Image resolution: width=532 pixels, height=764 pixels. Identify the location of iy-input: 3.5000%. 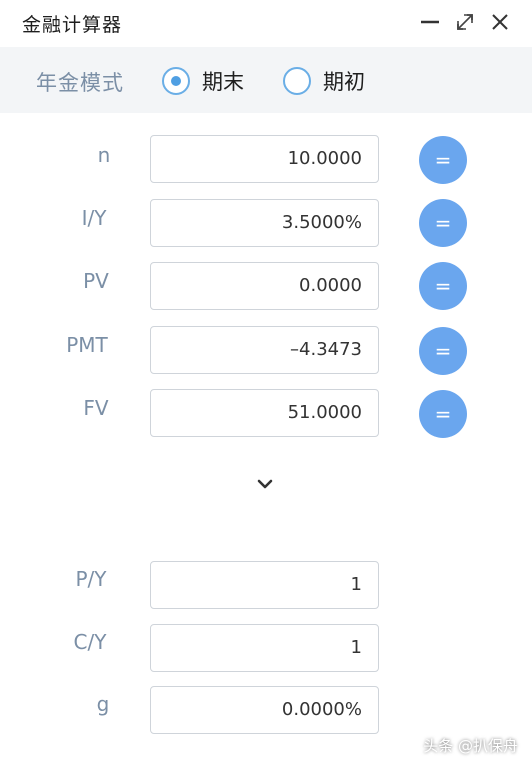
(264, 223).